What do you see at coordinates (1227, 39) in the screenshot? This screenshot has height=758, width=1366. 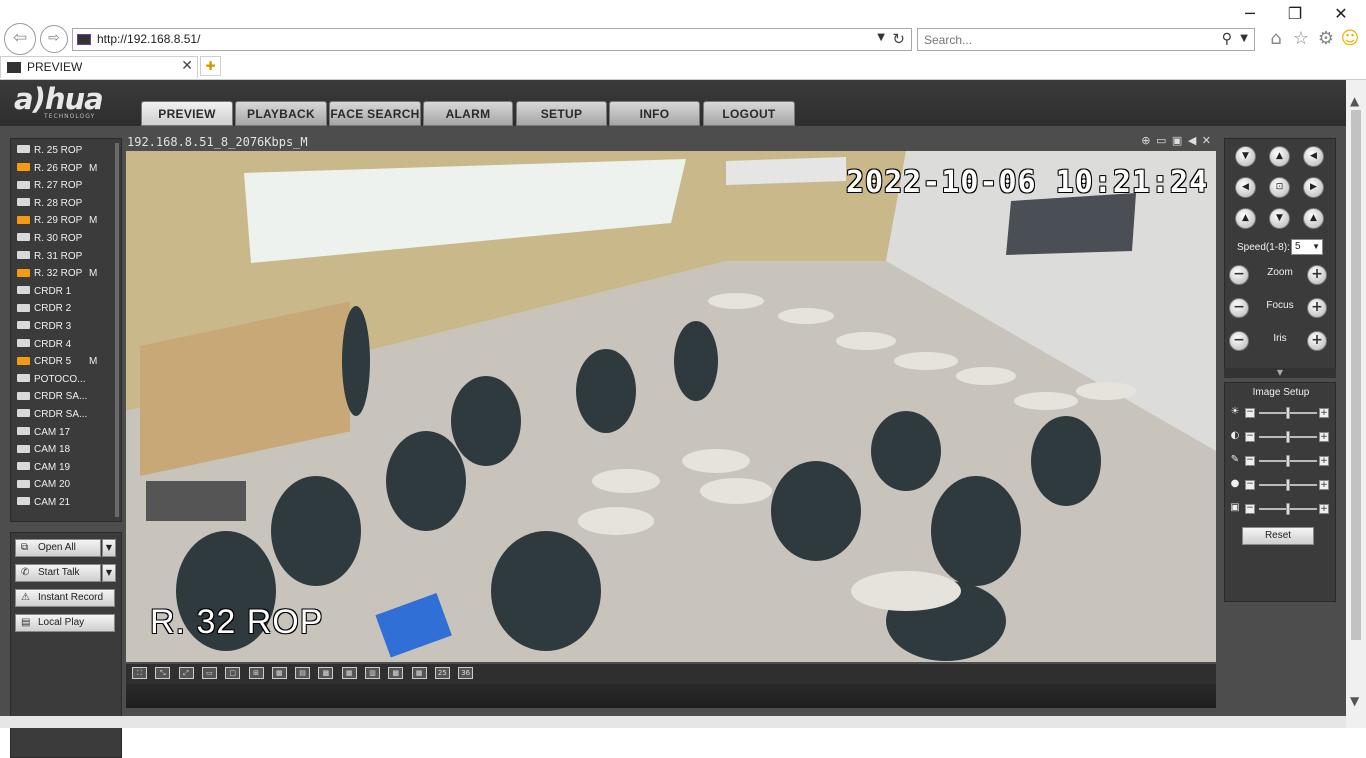 I see `search-icon: ⚲` at bounding box center [1227, 39].